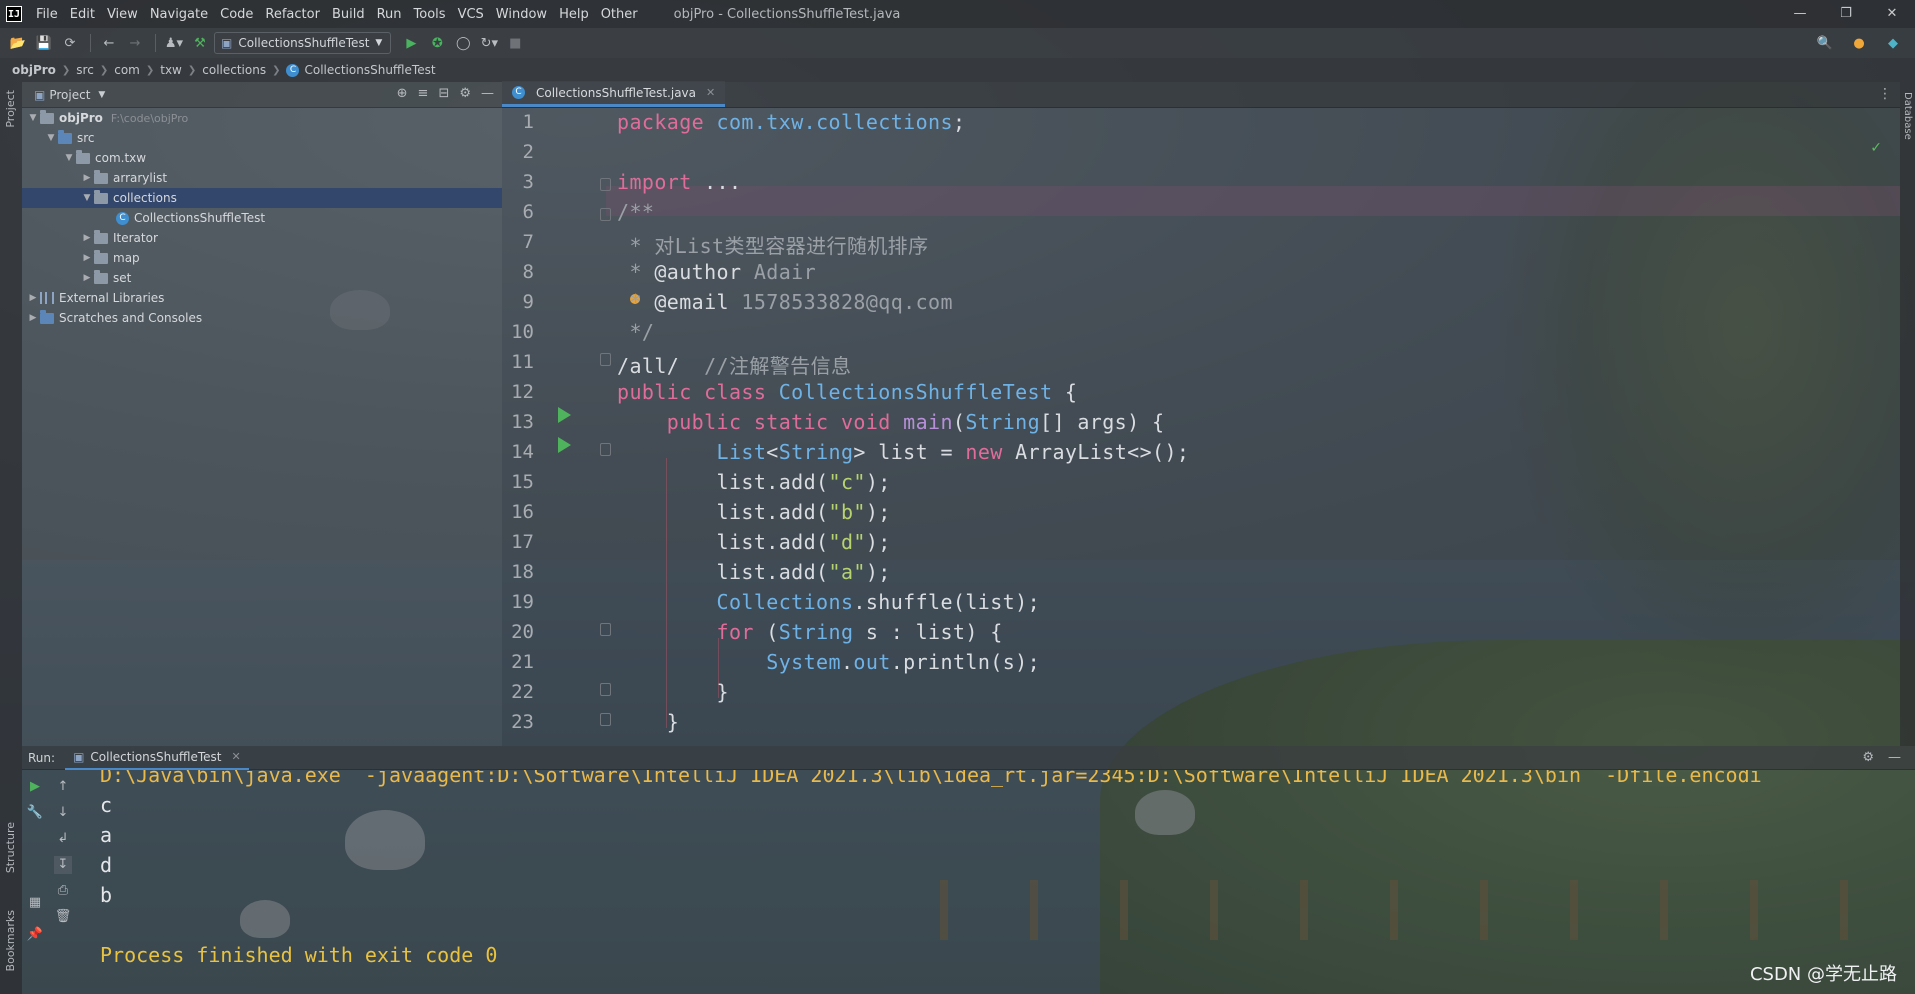 This screenshot has height=994, width=1915. I want to click on menu-code: Code, so click(236, 14).